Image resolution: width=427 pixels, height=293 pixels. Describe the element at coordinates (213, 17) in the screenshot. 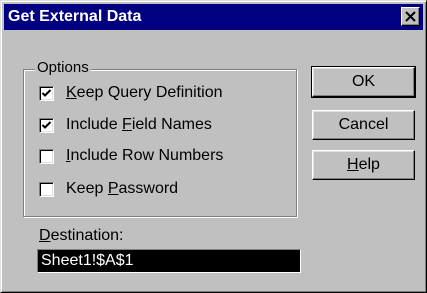

I see `title-bar: Get External Data` at that location.